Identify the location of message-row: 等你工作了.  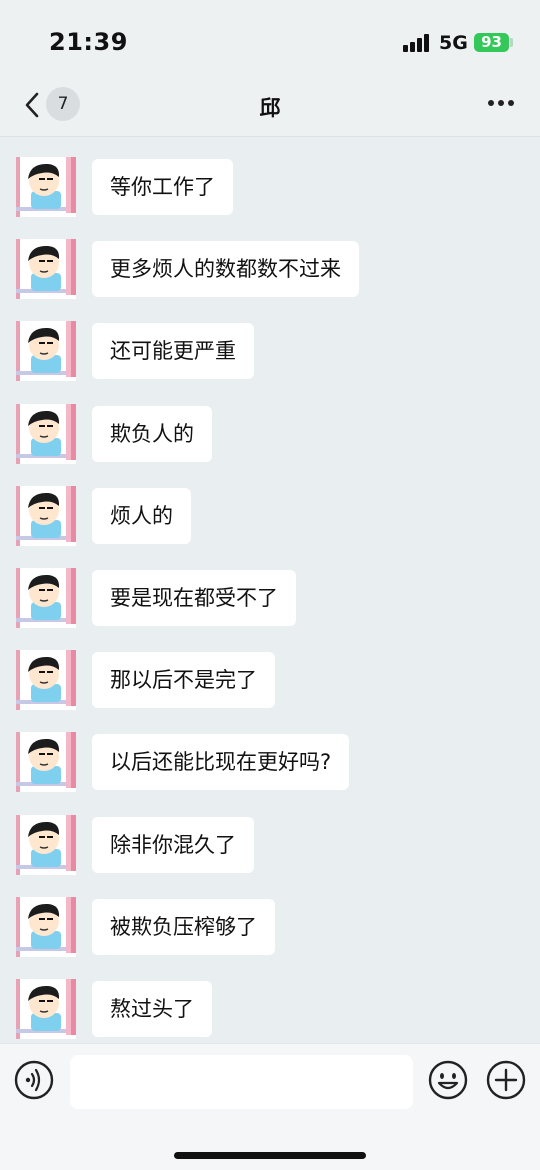
(270, 187).